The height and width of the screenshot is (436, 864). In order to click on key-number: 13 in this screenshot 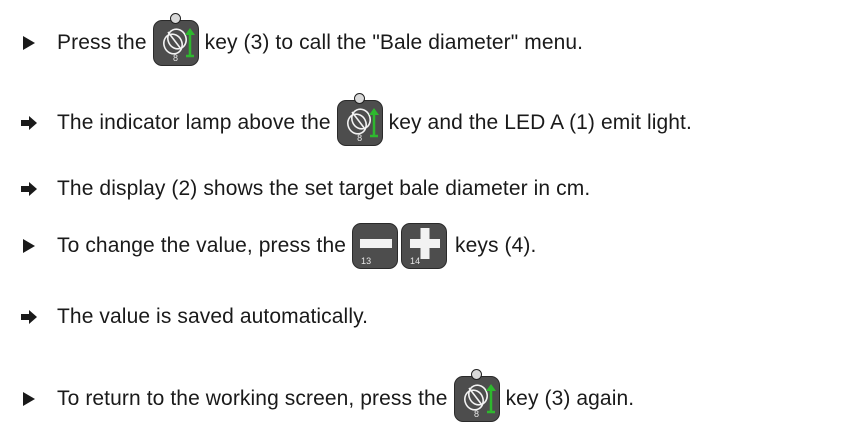, I will do `click(366, 261)`.